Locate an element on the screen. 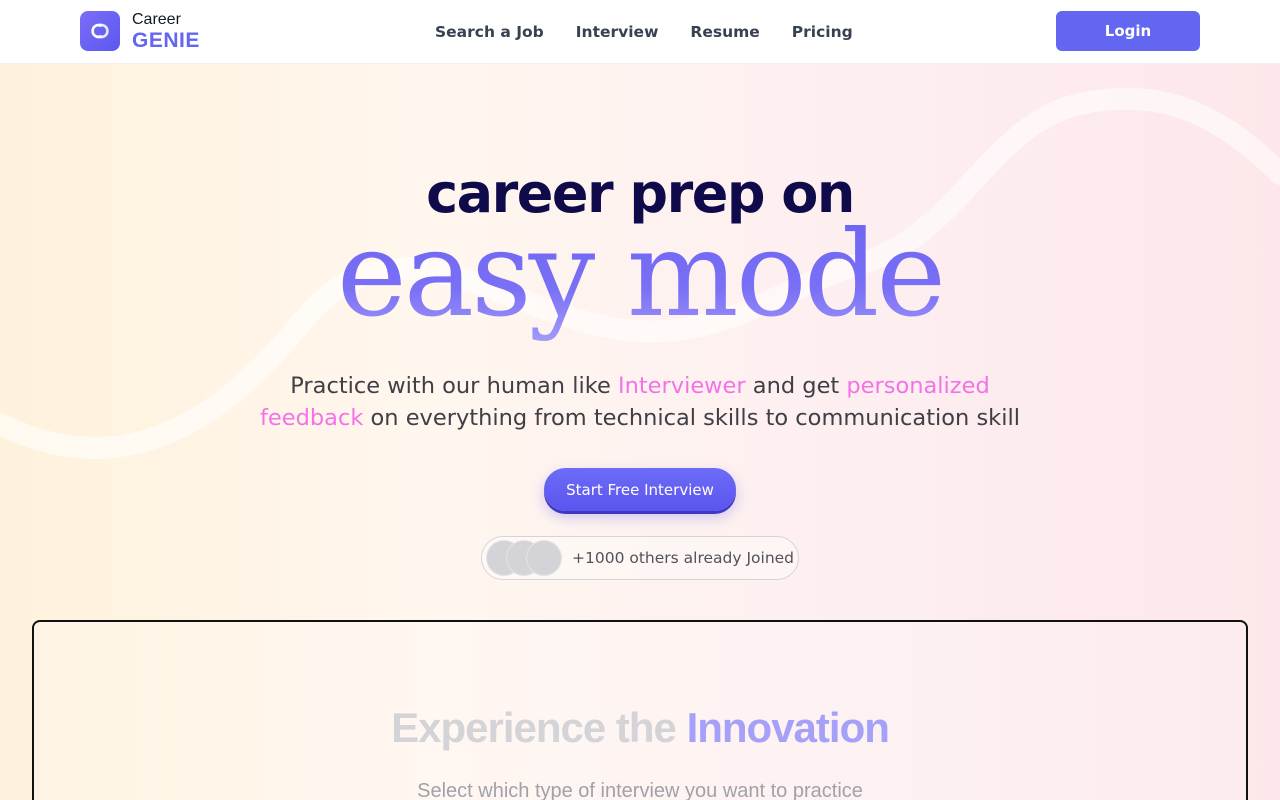  hero-subtitle-text-2: and get is located at coordinates (796, 386).